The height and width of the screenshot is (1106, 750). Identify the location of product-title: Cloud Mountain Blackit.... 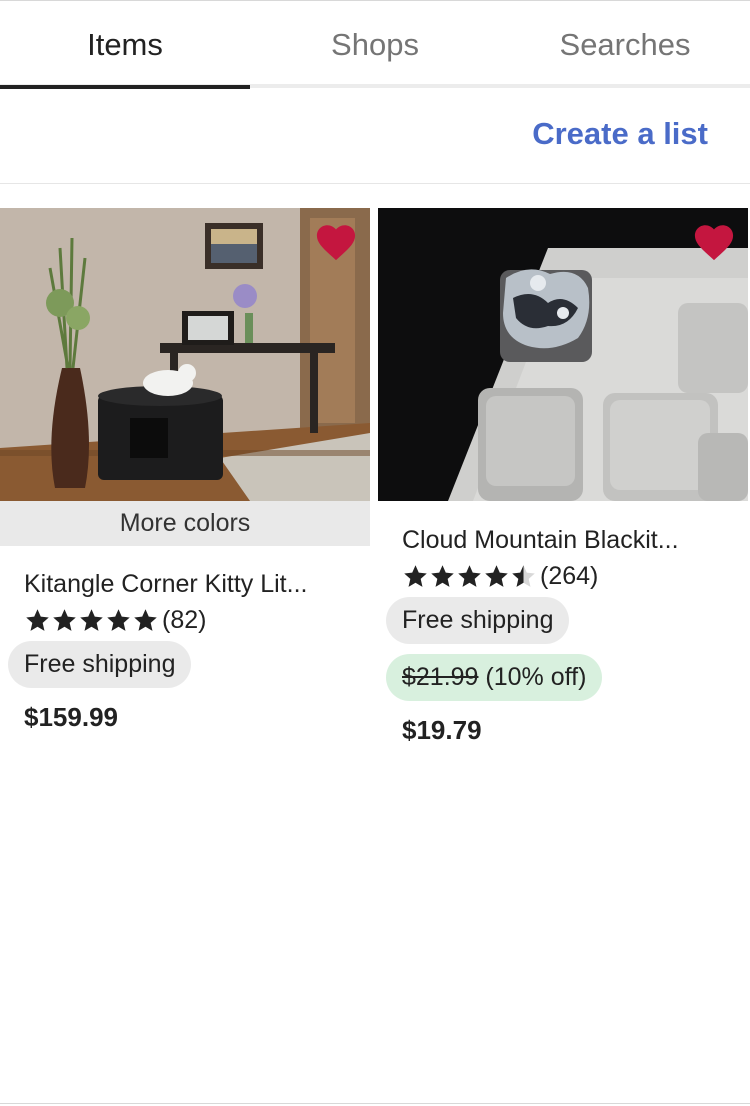
(575, 540).